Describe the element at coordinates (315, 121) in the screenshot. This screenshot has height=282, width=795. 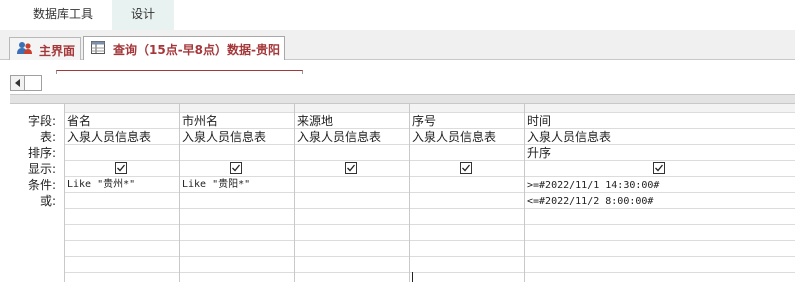
I see `field-cell-3: 来源地` at that location.